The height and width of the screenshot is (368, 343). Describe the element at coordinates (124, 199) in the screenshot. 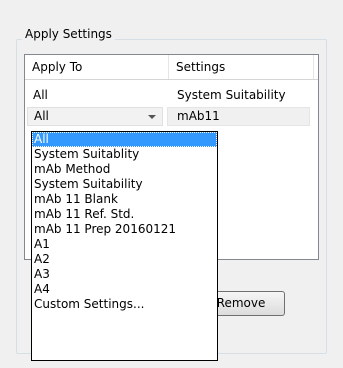

I see `dropdown-option: mAb 11 Blank` at that location.